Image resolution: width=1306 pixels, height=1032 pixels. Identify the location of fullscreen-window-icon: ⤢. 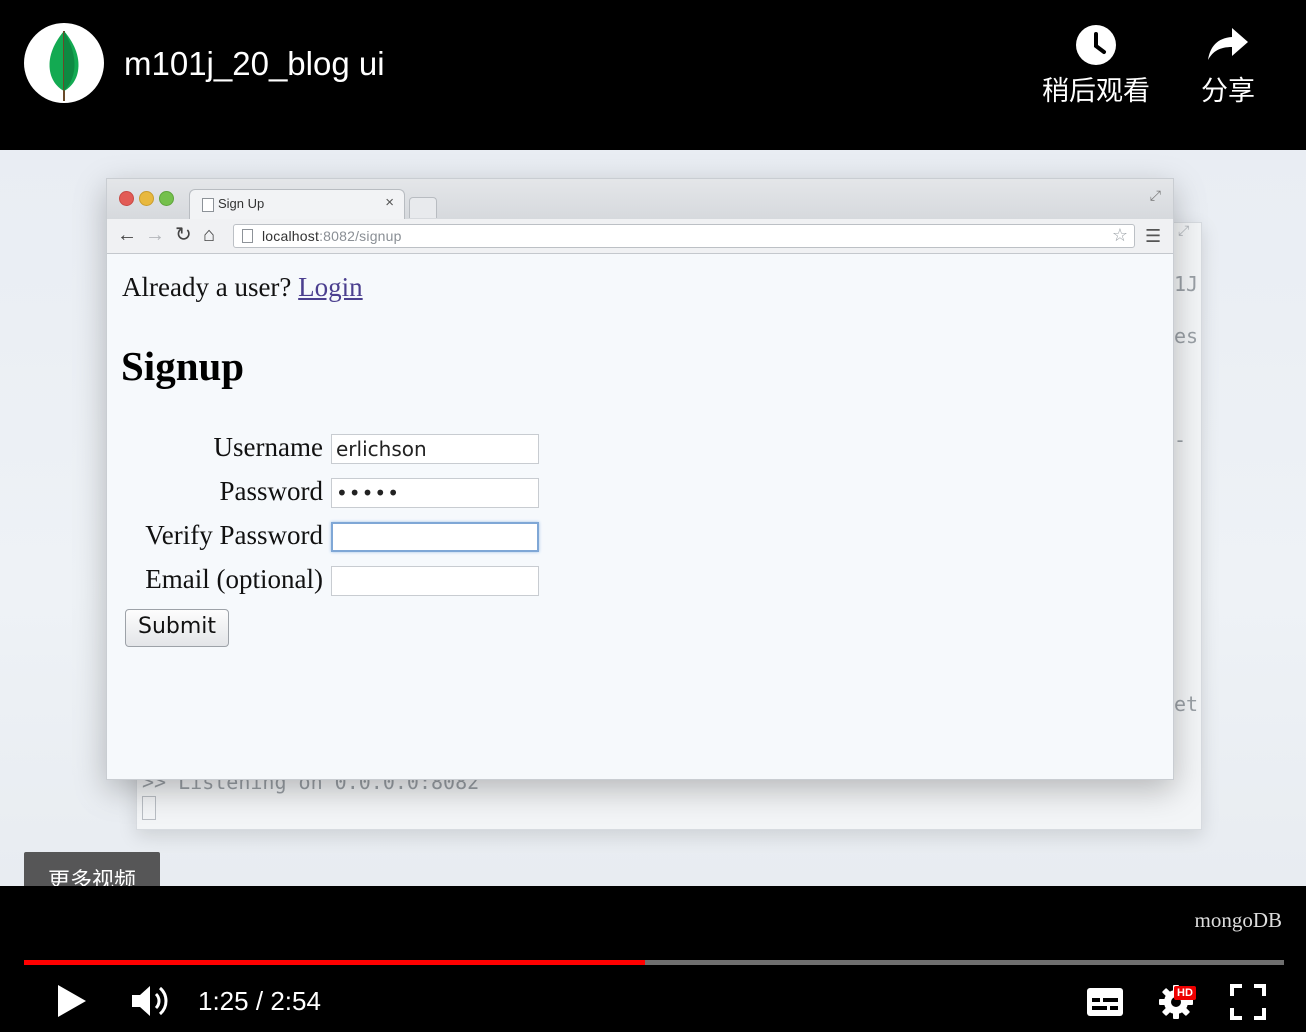
(1155, 195).